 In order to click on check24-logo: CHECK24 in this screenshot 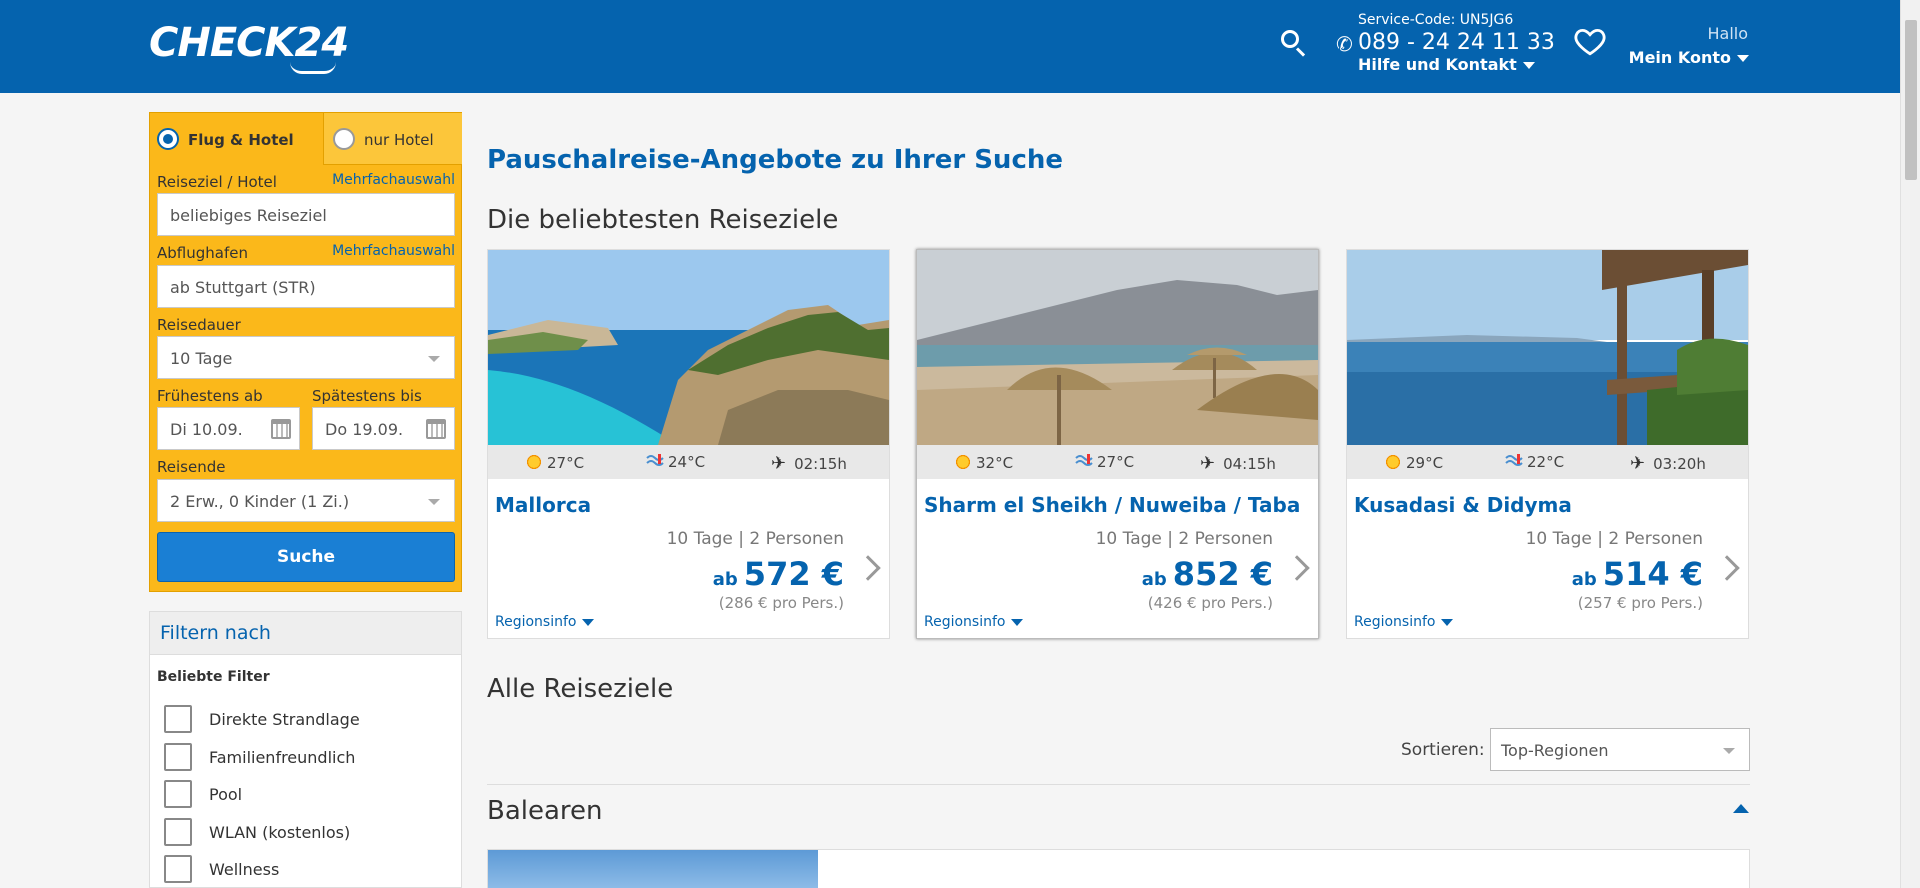, I will do `click(249, 43)`.